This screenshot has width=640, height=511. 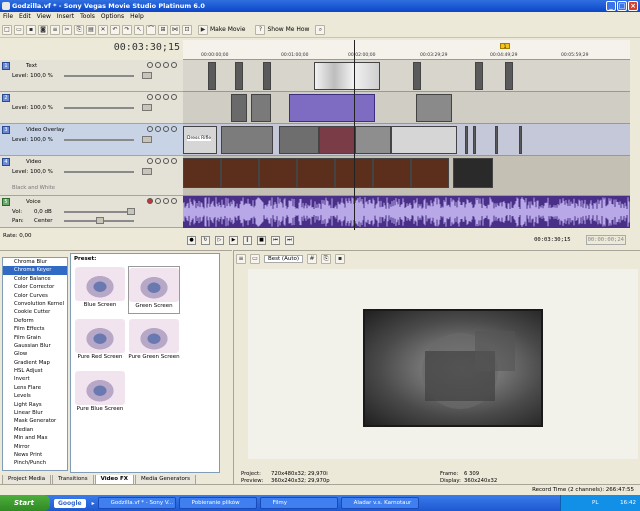 What do you see at coordinates (205, 240) in the screenshot?
I see `loop-icon: ↻` at bounding box center [205, 240].